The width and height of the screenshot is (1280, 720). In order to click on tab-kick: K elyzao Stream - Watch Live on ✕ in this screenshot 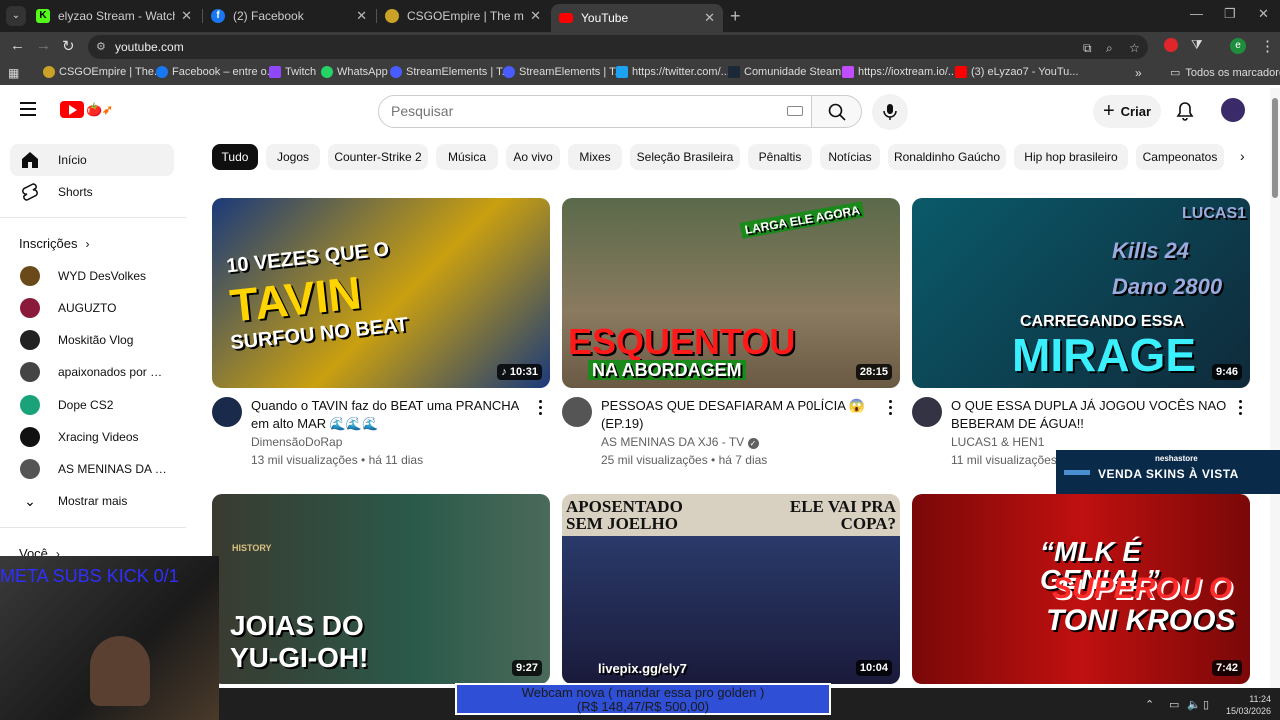, I will do `click(114, 16)`.